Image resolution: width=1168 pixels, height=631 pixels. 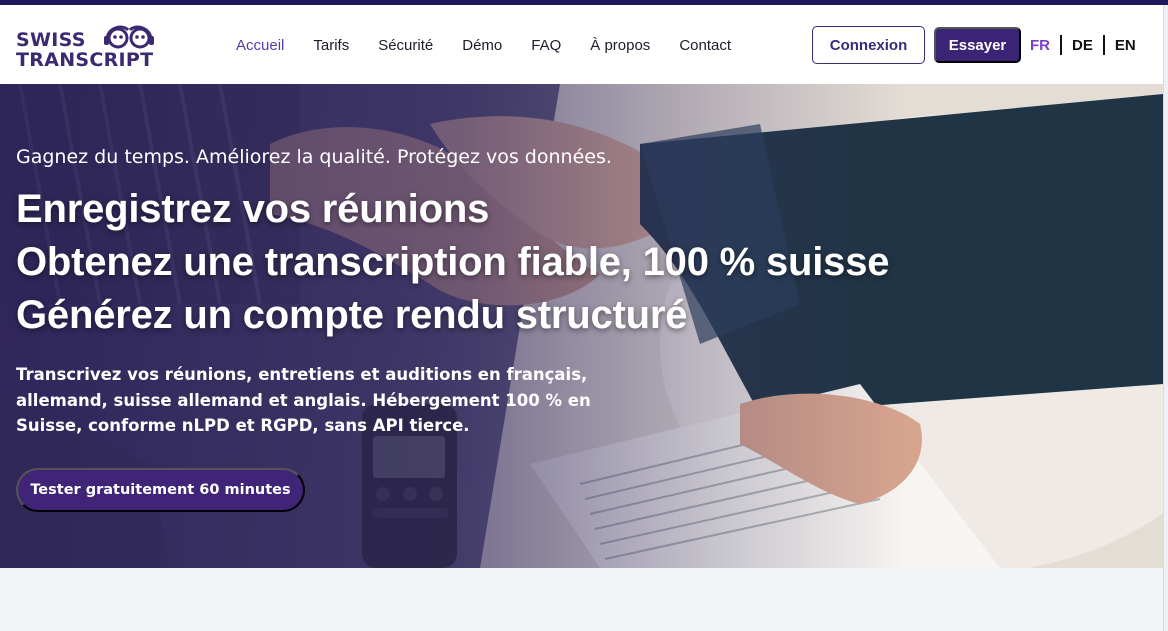 I want to click on next-section, so click(x=581, y=599).